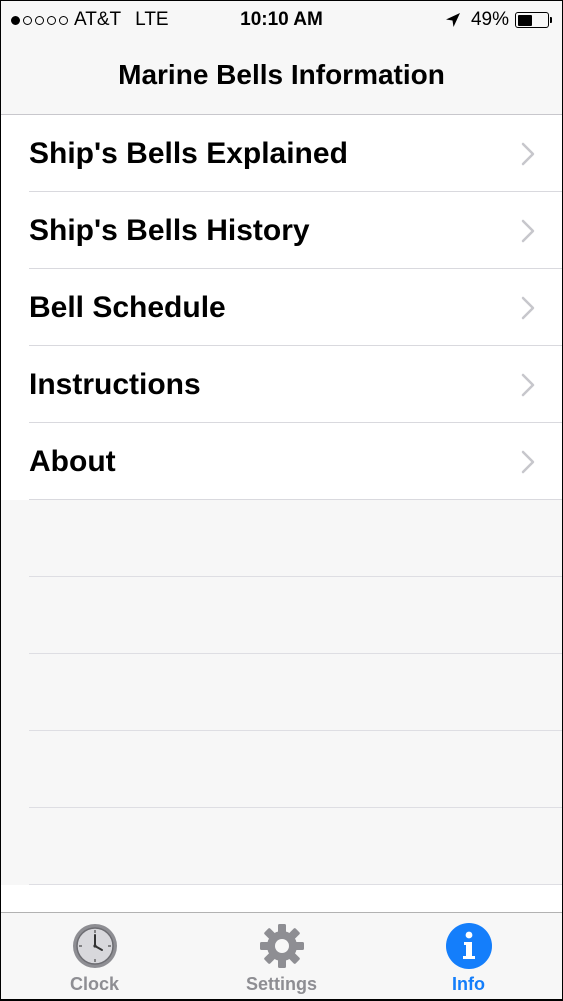  What do you see at coordinates (115, 384) in the screenshot?
I see `menu-item-label: Instructions` at bounding box center [115, 384].